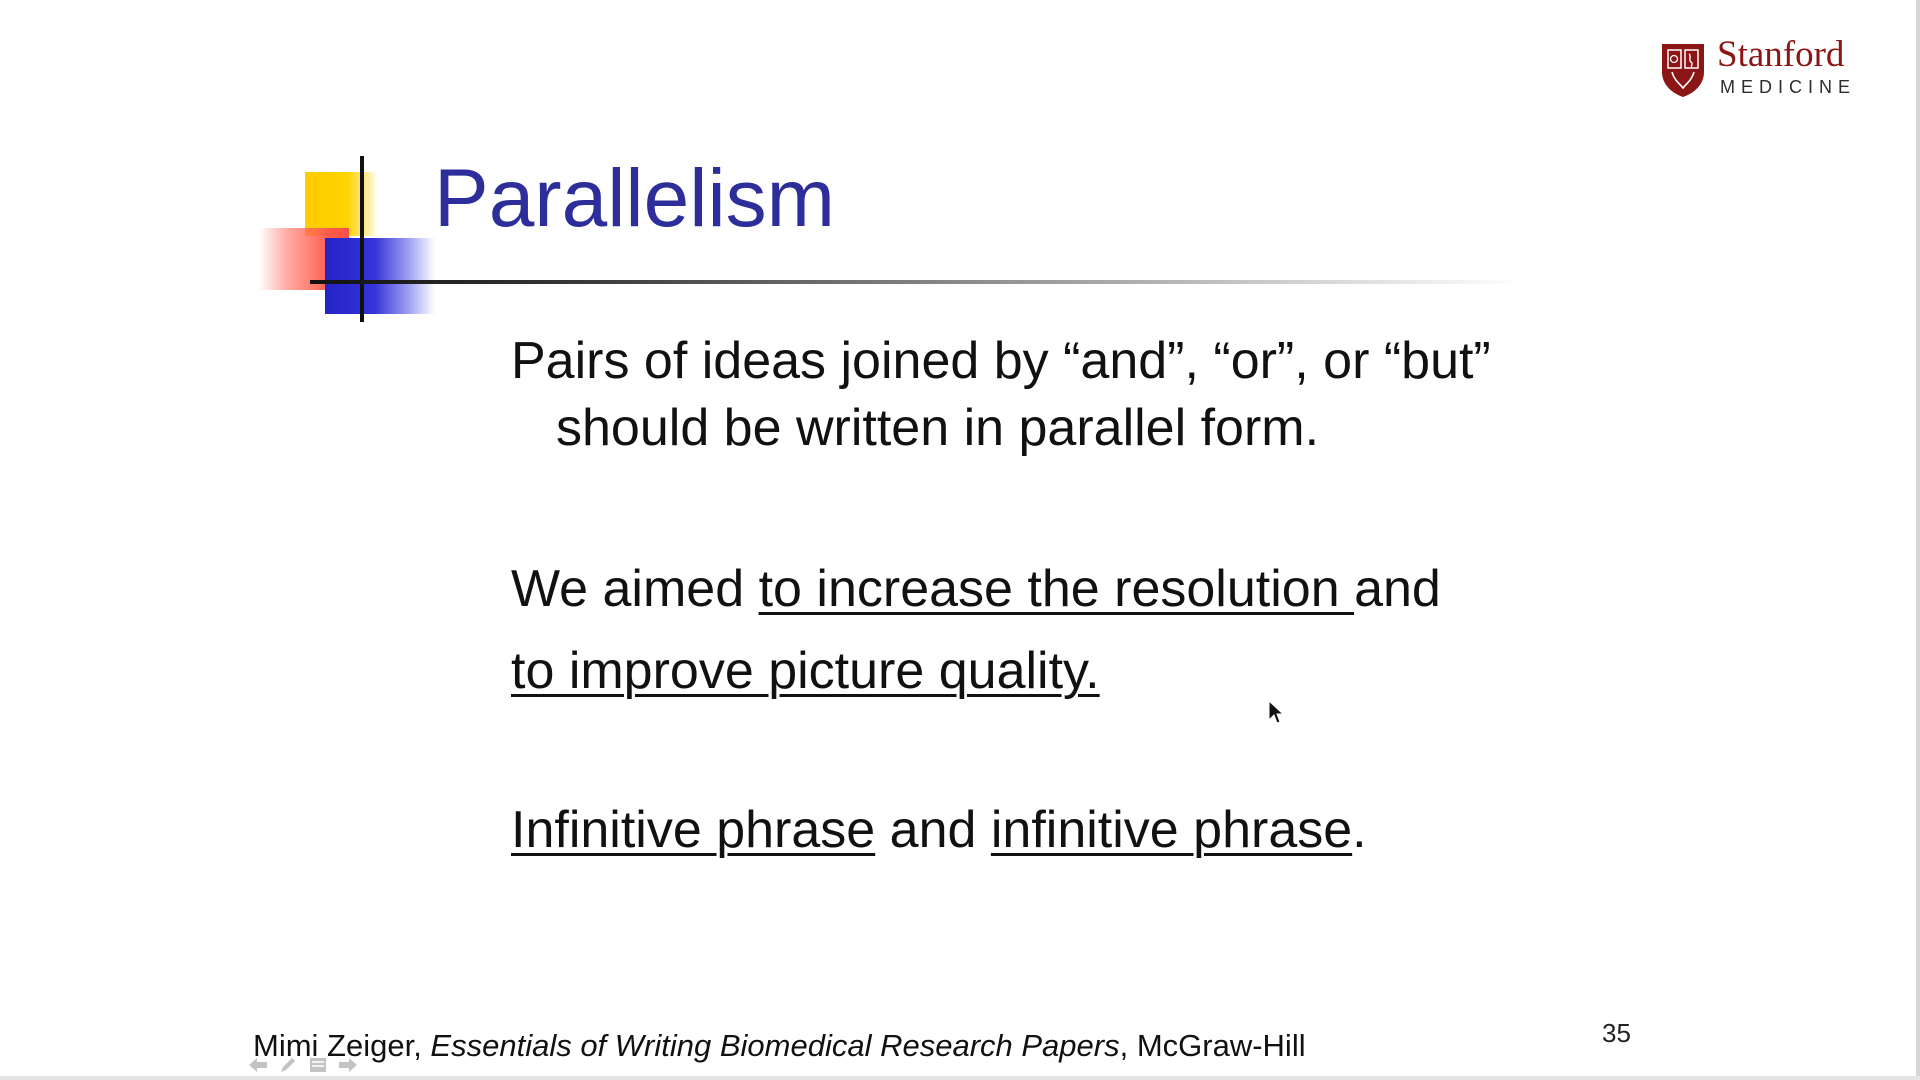  I want to click on pen-icon, so click(288, 1065).